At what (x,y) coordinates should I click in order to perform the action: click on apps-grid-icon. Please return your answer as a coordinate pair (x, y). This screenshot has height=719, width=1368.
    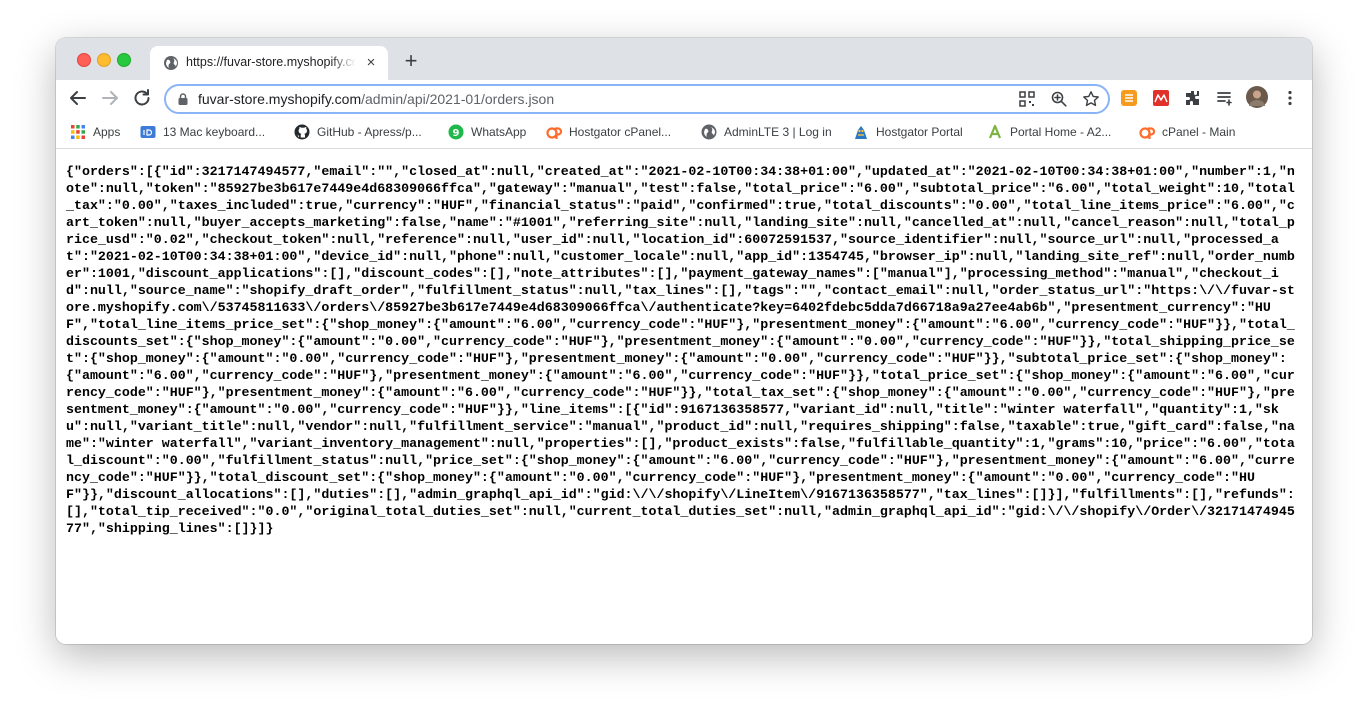
    Looking at the image, I should click on (78, 132).